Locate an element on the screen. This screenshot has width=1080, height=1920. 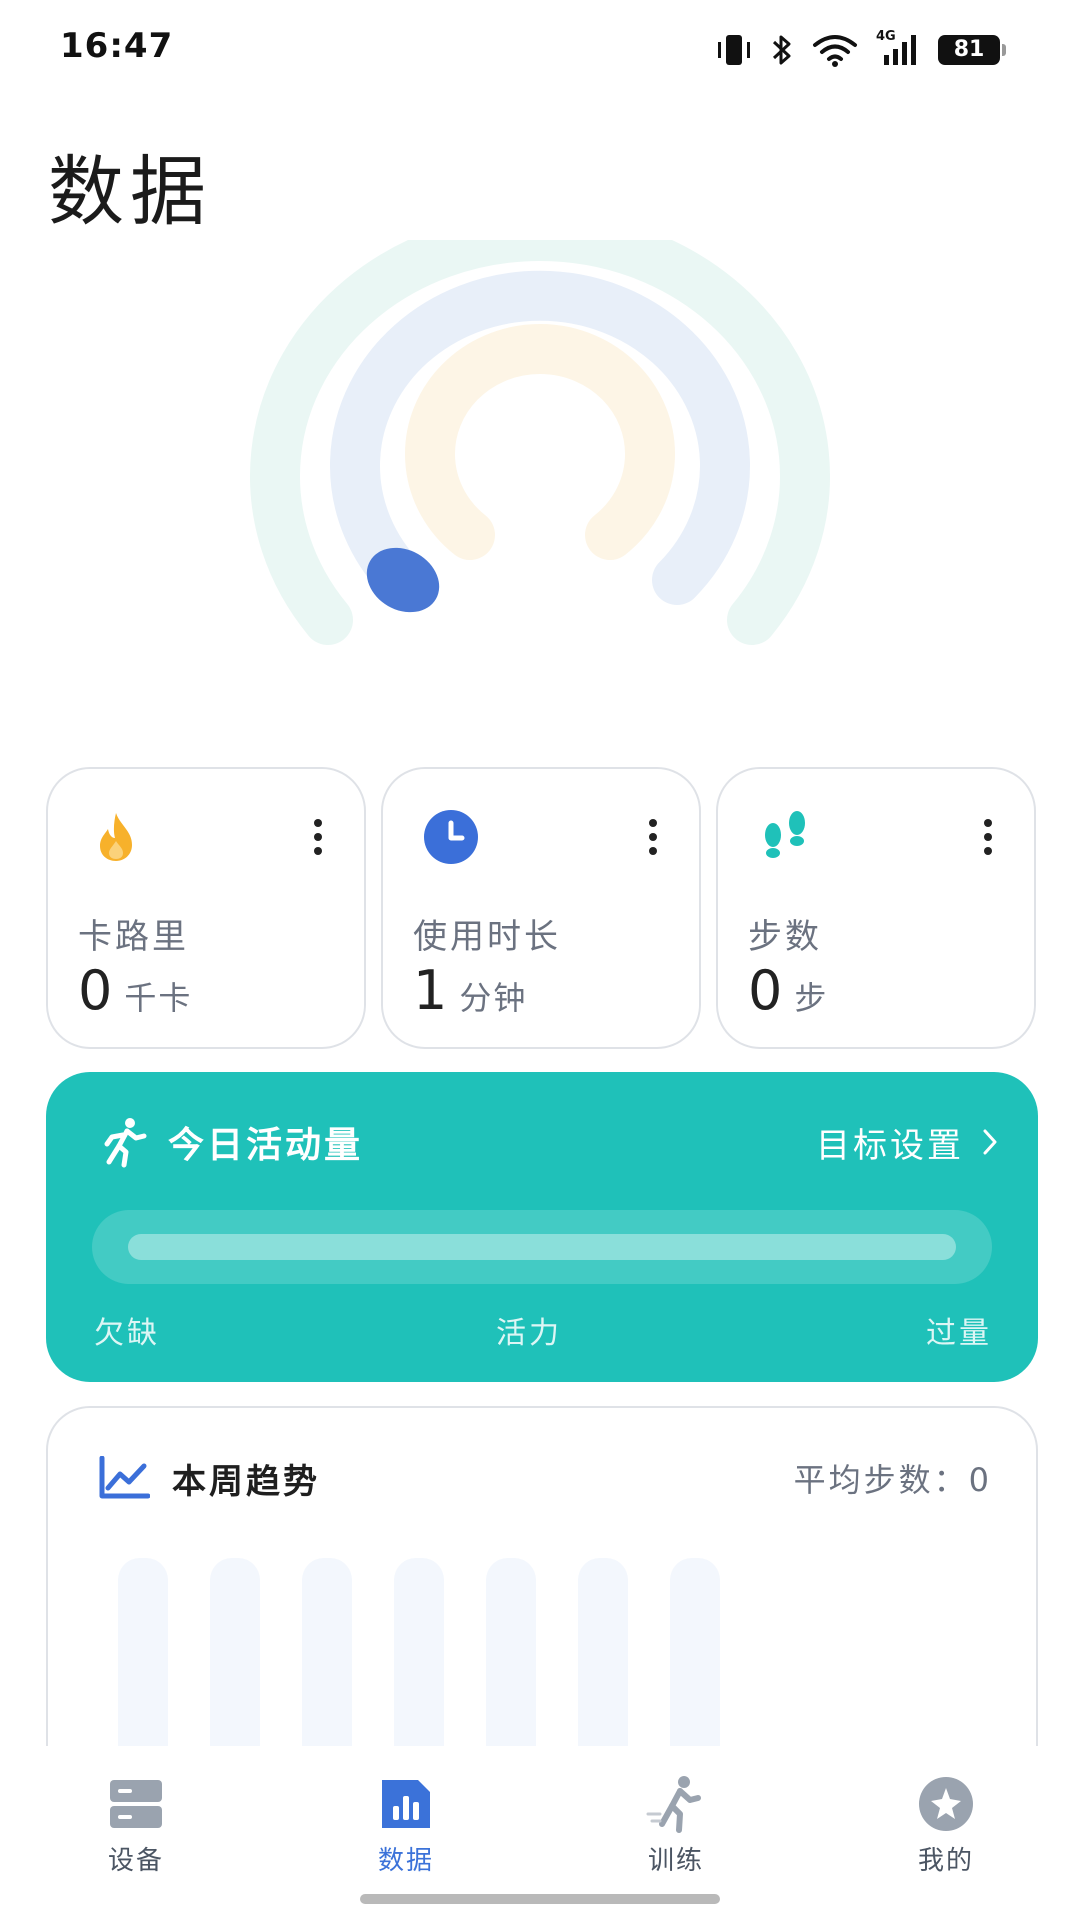
cellular-signal-icon: 4G is located at coordinates (898, 48).